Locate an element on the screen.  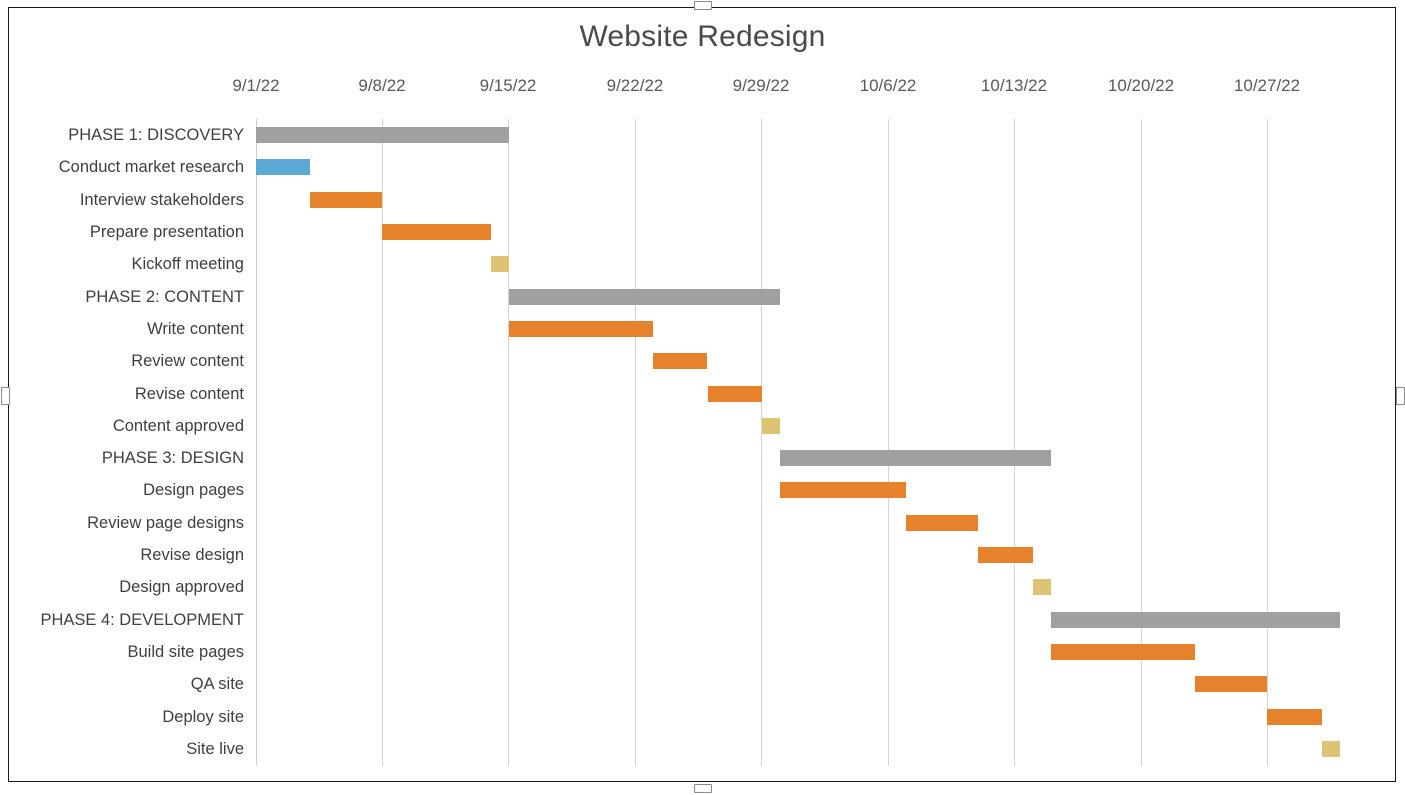
chart-title: Website Redesign is located at coordinates (702, 36).